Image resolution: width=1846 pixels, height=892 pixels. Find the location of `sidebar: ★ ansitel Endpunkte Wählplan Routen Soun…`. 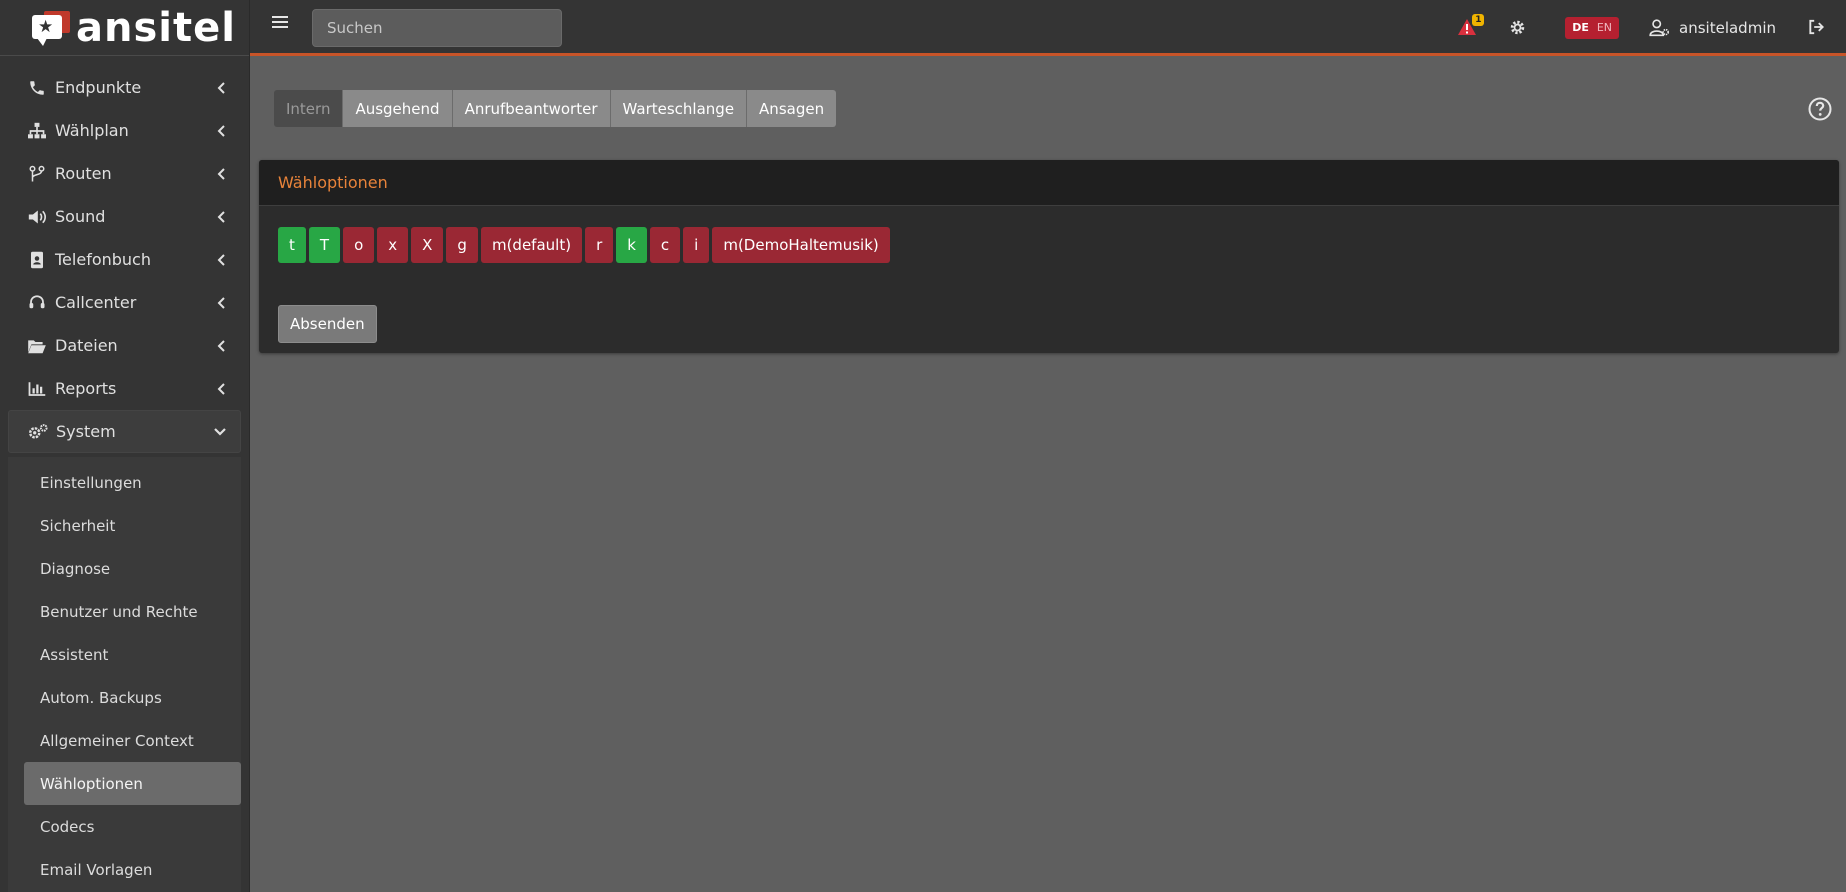

sidebar: ★ ansitel Endpunkte Wählplan Routen Soun… is located at coordinates (125, 446).